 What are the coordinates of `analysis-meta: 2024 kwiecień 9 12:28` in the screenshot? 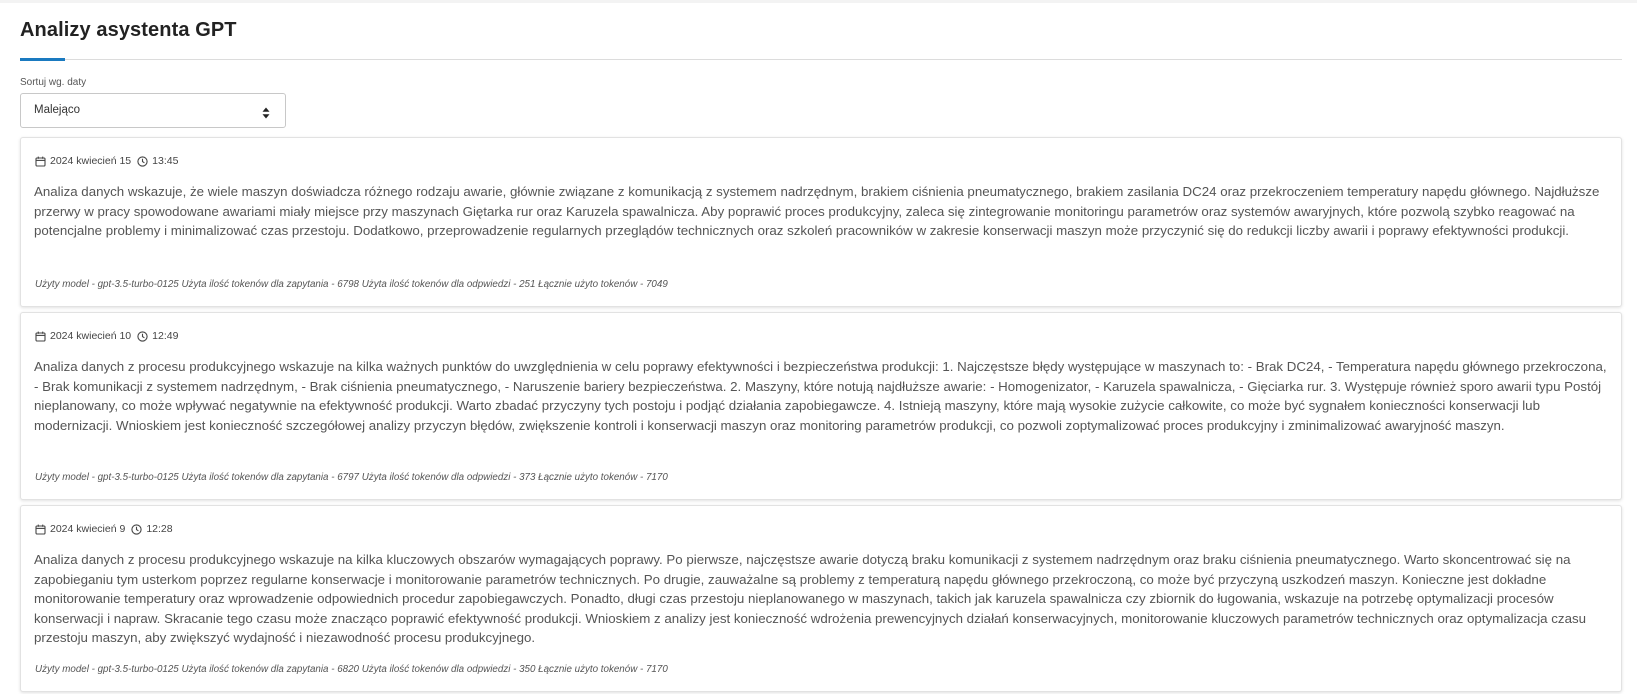 It's located at (104, 529).